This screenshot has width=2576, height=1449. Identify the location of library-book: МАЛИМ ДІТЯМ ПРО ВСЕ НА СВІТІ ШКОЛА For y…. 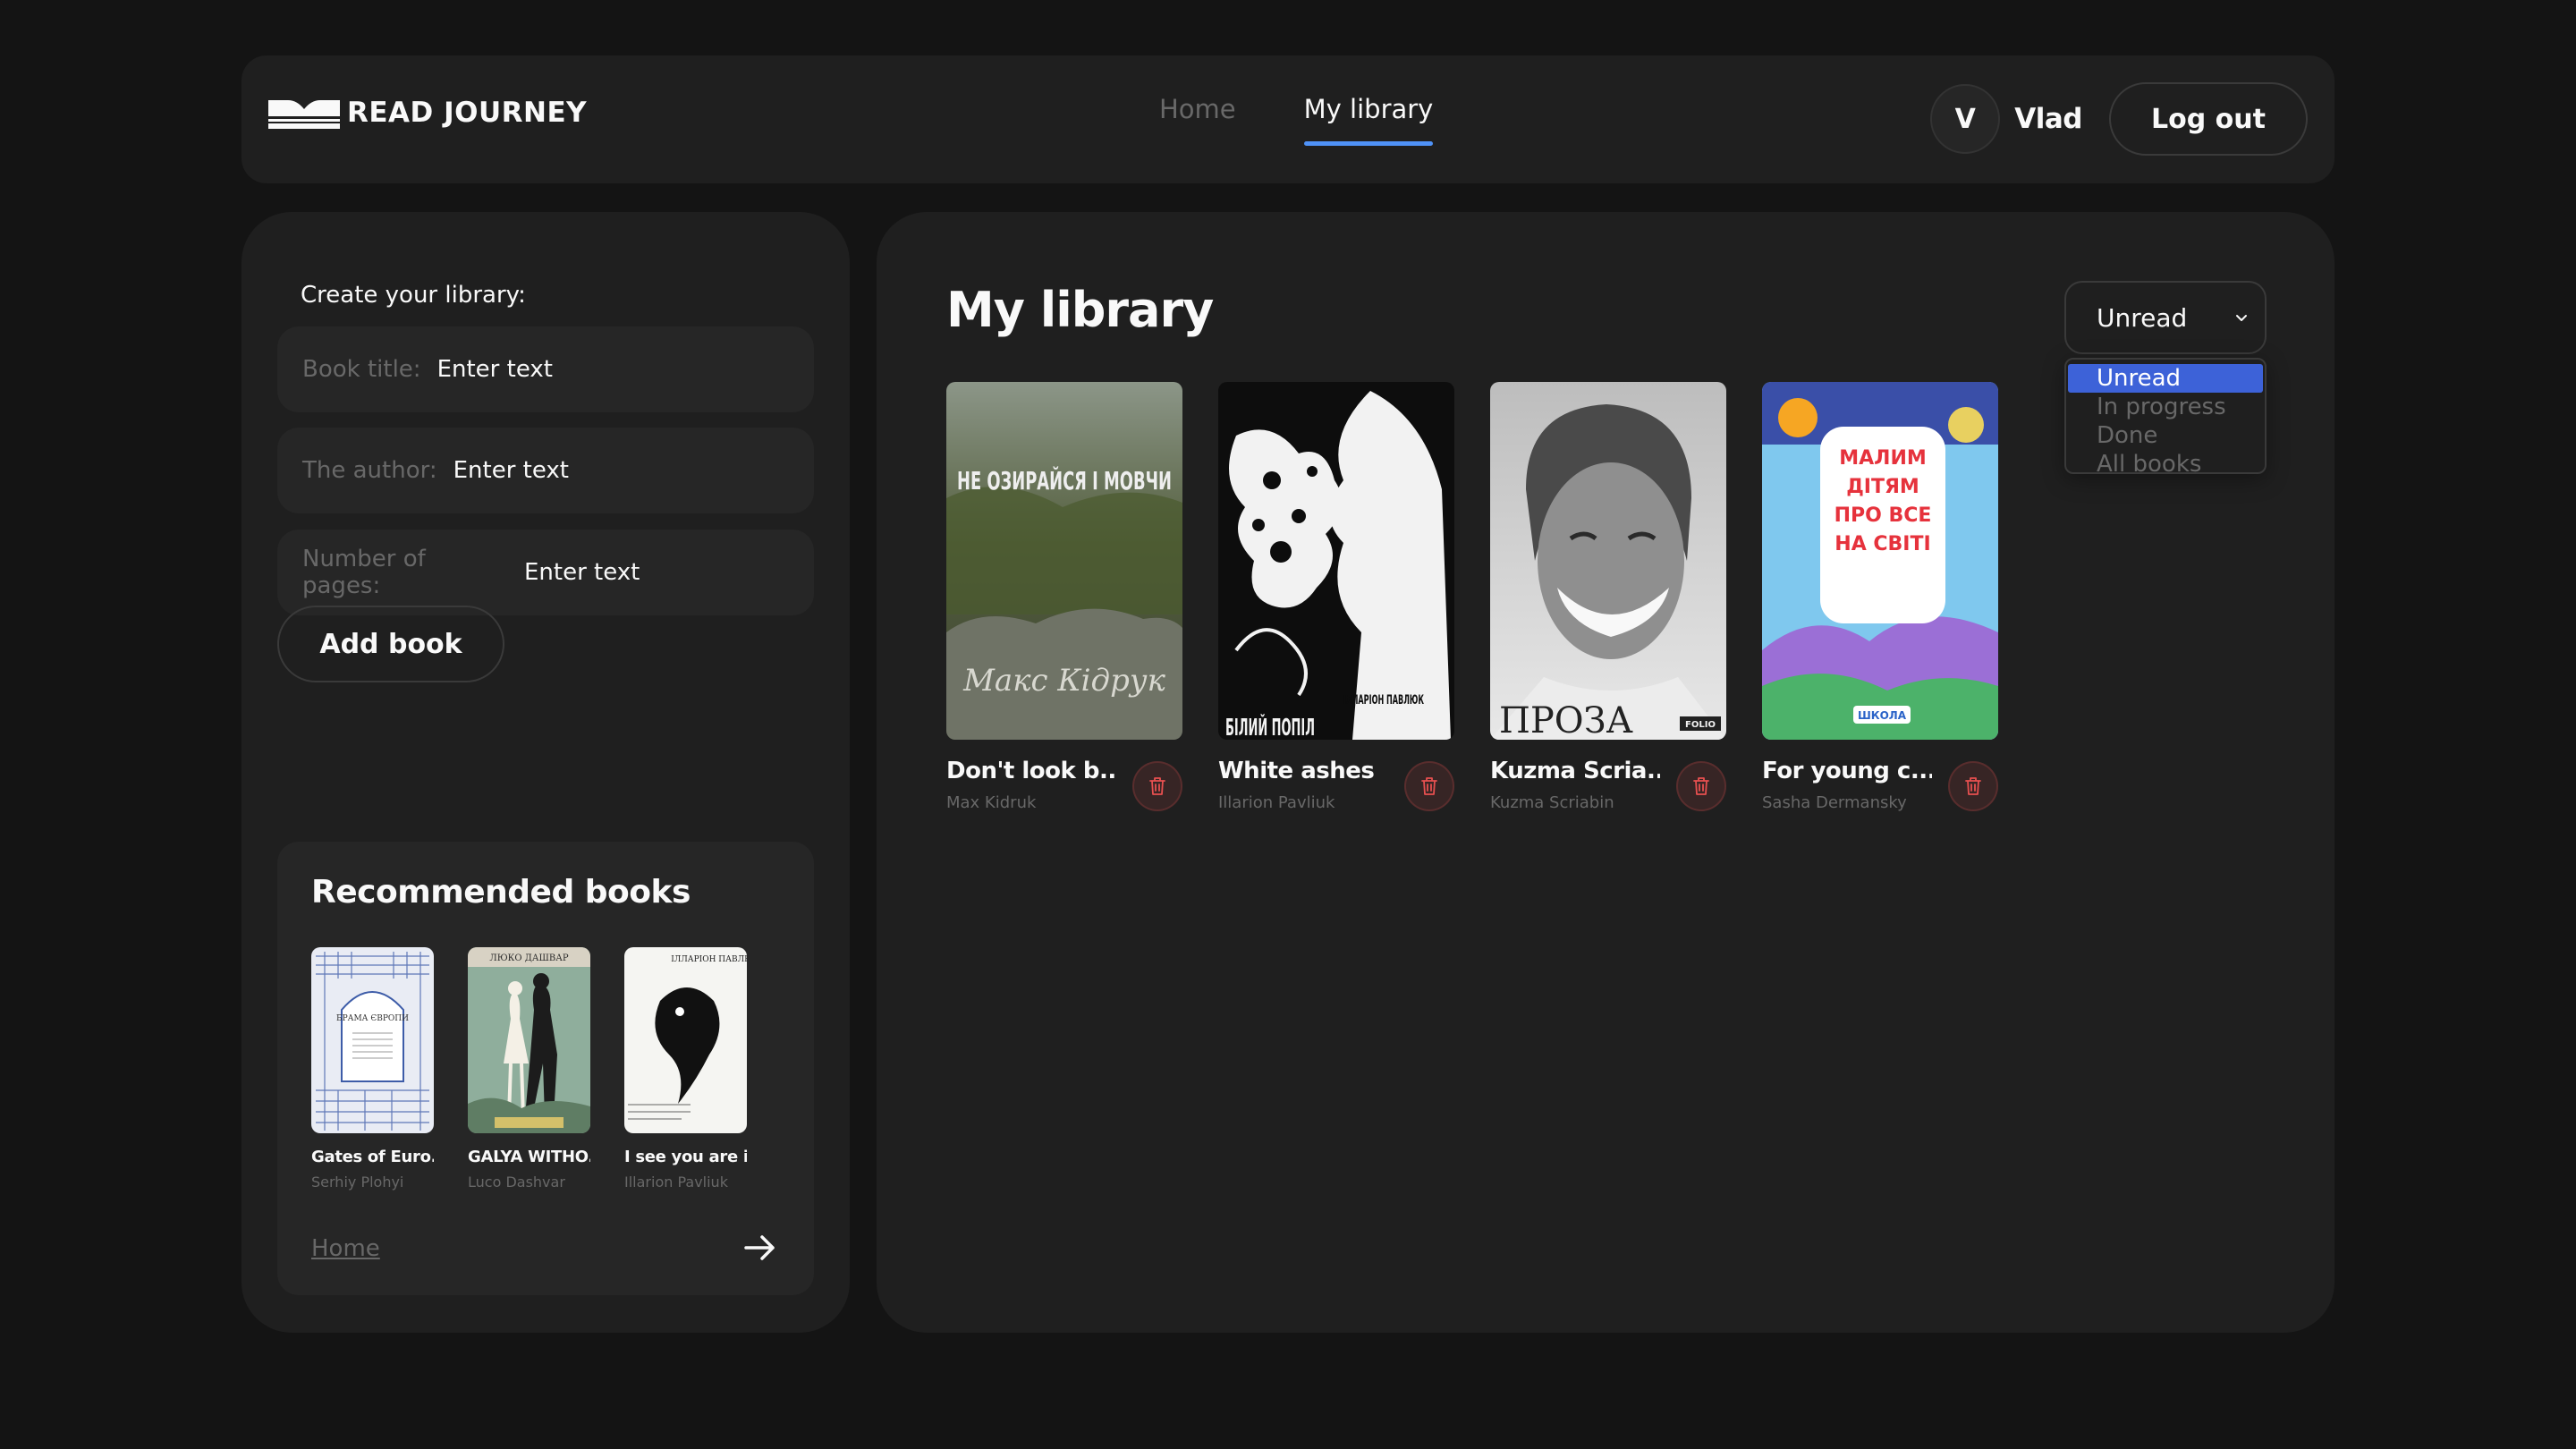
(1880, 597).